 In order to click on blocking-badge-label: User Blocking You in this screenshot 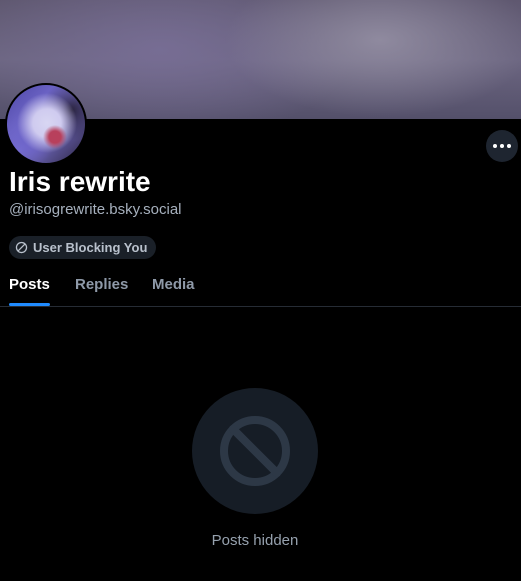, I will do `click(90, 247)`.